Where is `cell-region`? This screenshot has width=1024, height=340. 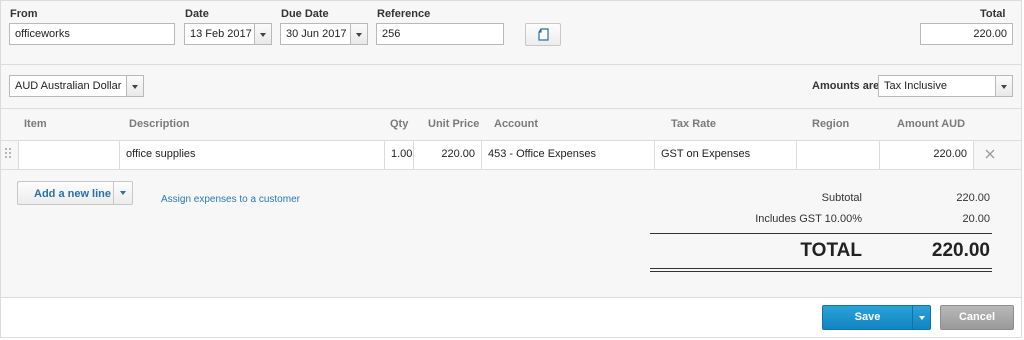 cell-region is located at coordinates (838, 155).